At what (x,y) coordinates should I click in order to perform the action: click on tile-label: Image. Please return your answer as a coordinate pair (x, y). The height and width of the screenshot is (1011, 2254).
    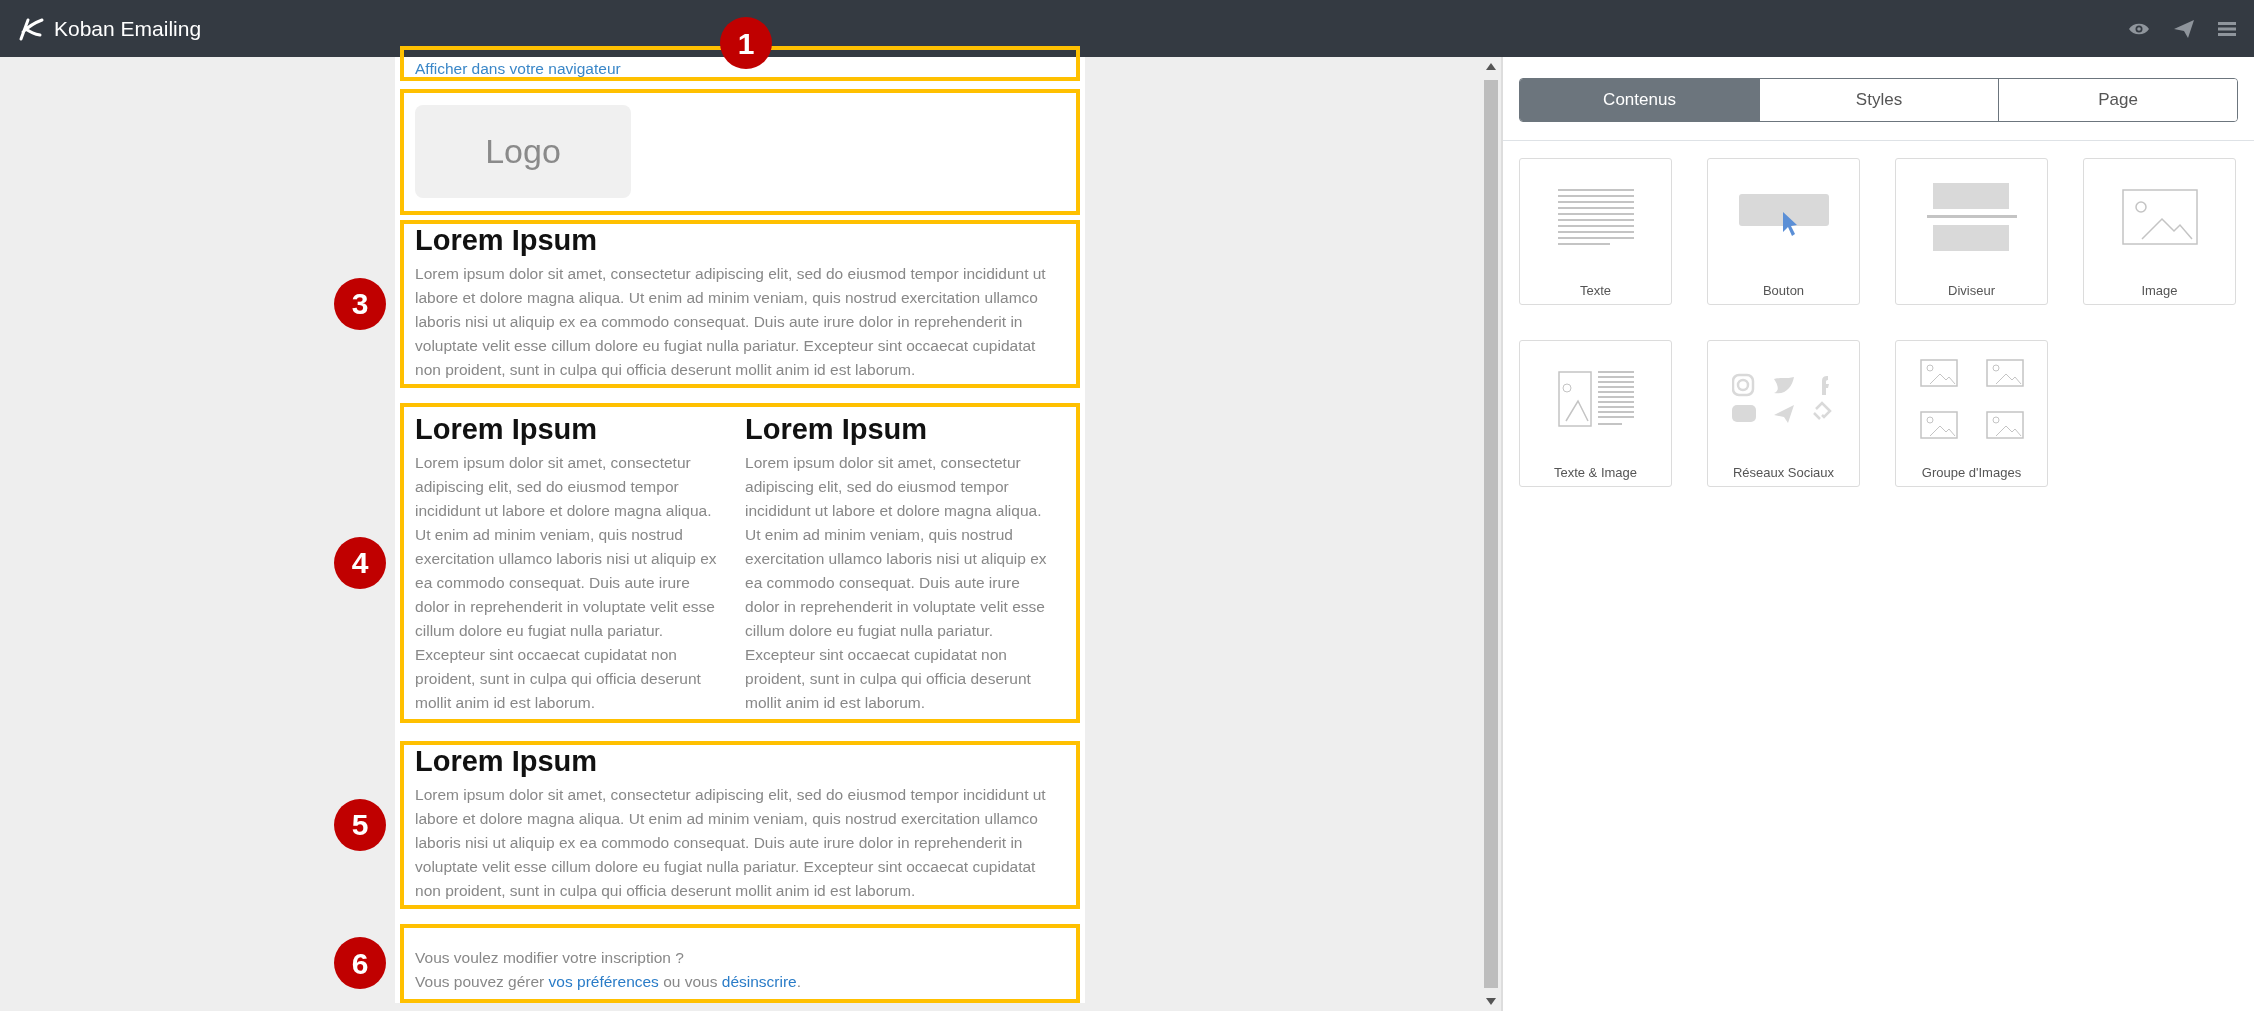
    Looking at the image, I should click on (2159, 291).